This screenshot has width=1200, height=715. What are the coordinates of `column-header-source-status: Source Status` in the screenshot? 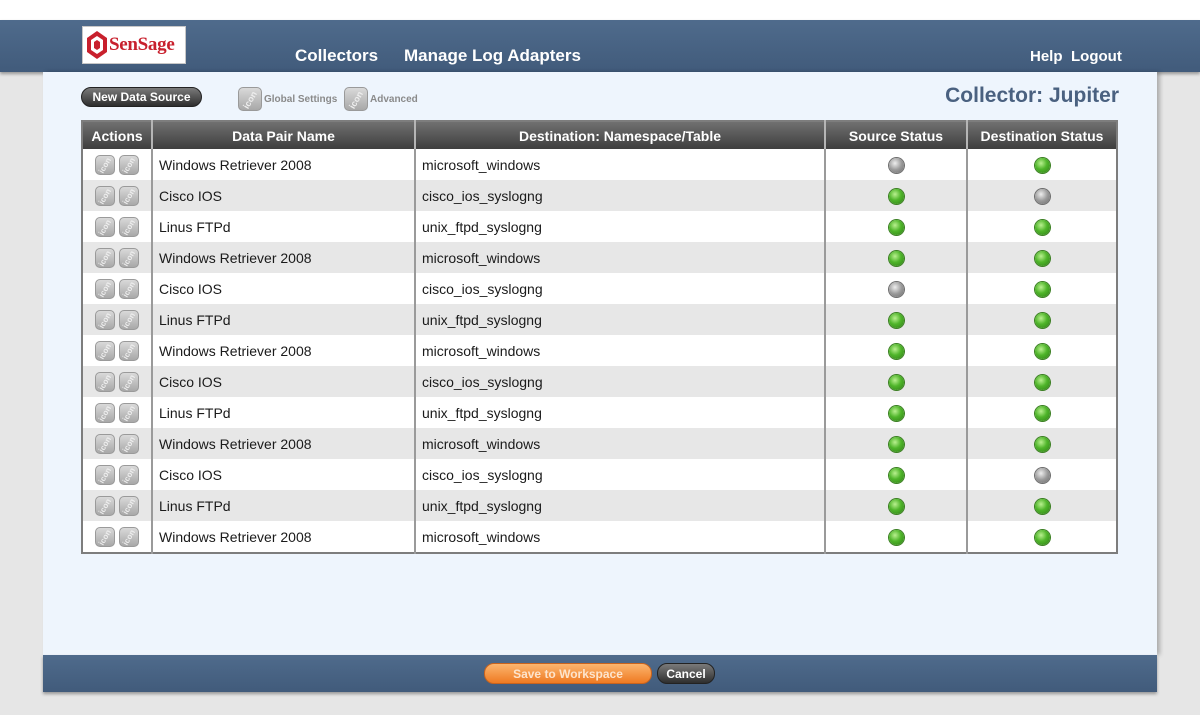 It's located at (895, 135).